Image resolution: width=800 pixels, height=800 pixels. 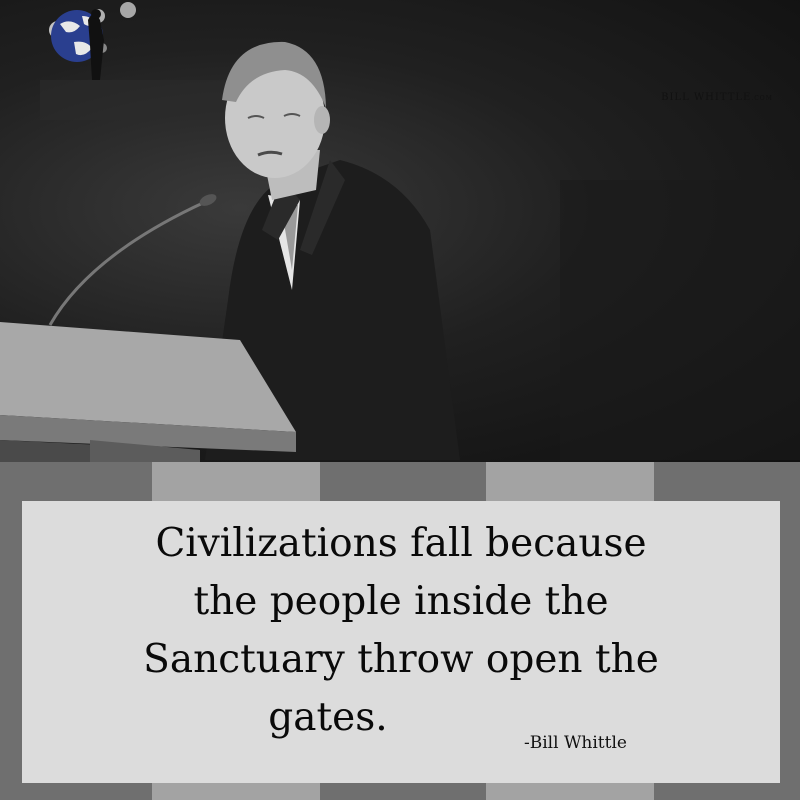 What do you see at coordinates (328, 717) in the screenshot?
I see `quote-line: gates.` at bounding box center [328, 717].